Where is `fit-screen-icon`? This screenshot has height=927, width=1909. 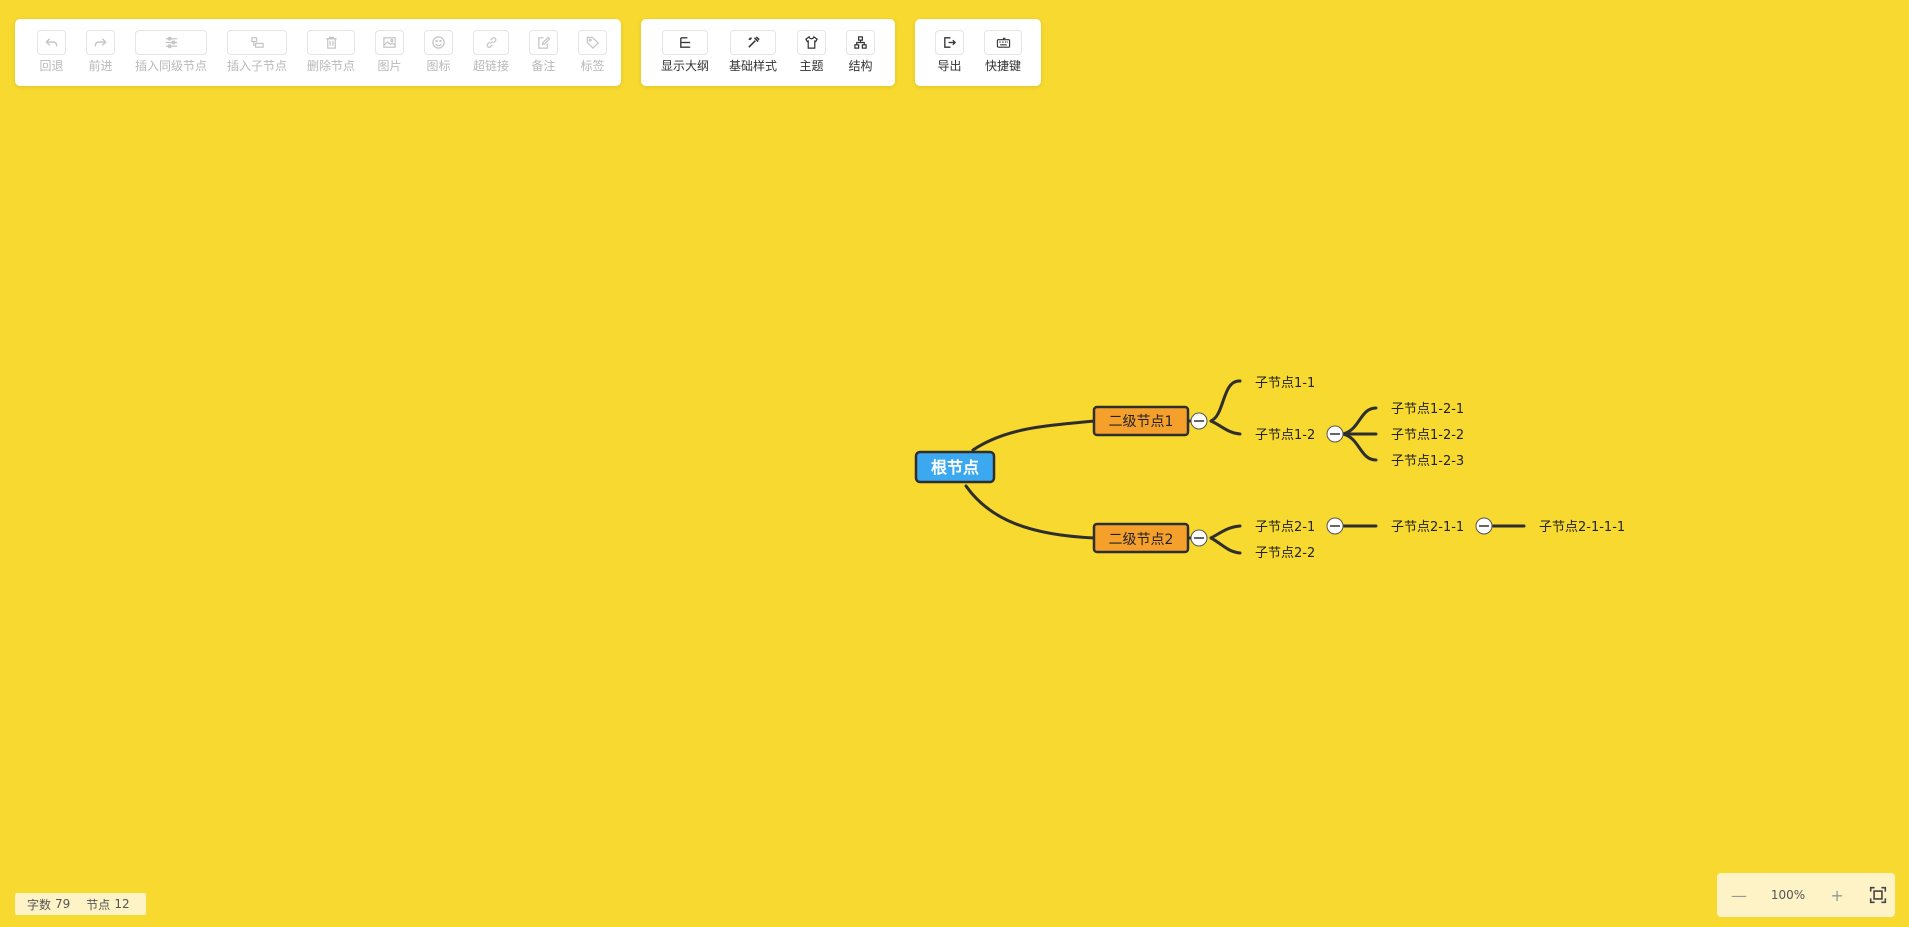 fit-screen-icon is located at coordinates (1878, 895).